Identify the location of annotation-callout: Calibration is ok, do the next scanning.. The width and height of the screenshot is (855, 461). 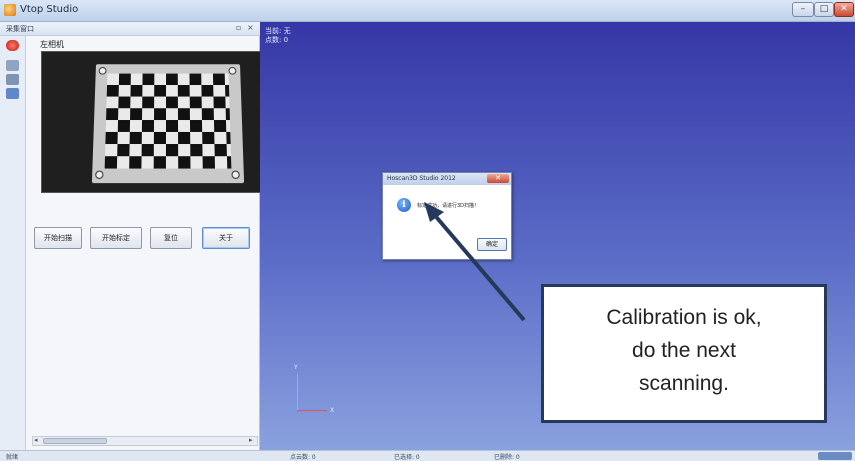
(684, 353).